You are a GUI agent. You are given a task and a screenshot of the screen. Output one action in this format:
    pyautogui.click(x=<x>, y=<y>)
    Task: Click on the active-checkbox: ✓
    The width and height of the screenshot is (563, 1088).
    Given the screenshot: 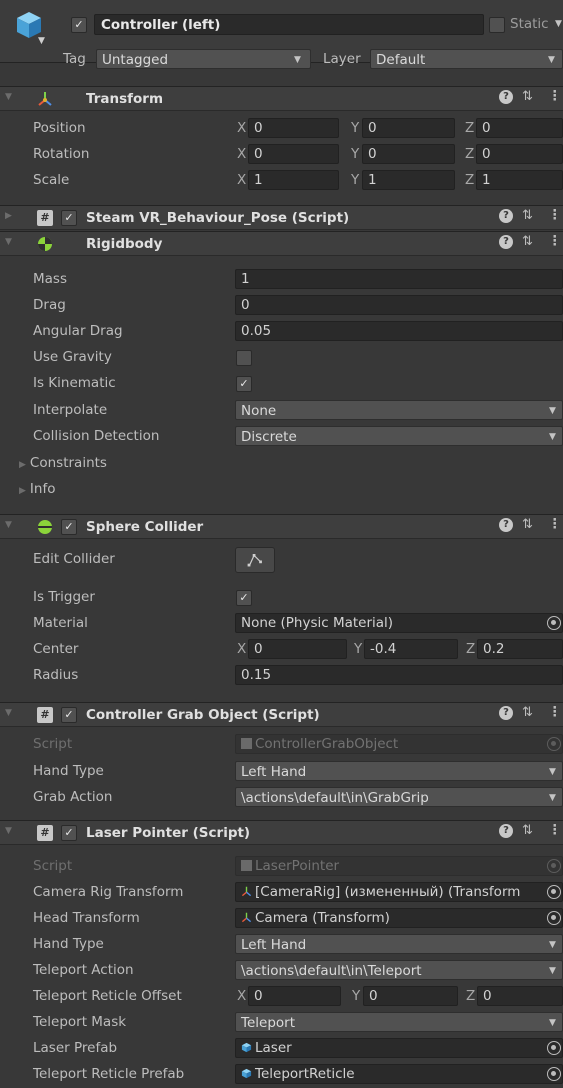 What is the action you would take?
    pyautogui.click(x=79, y=25)
    